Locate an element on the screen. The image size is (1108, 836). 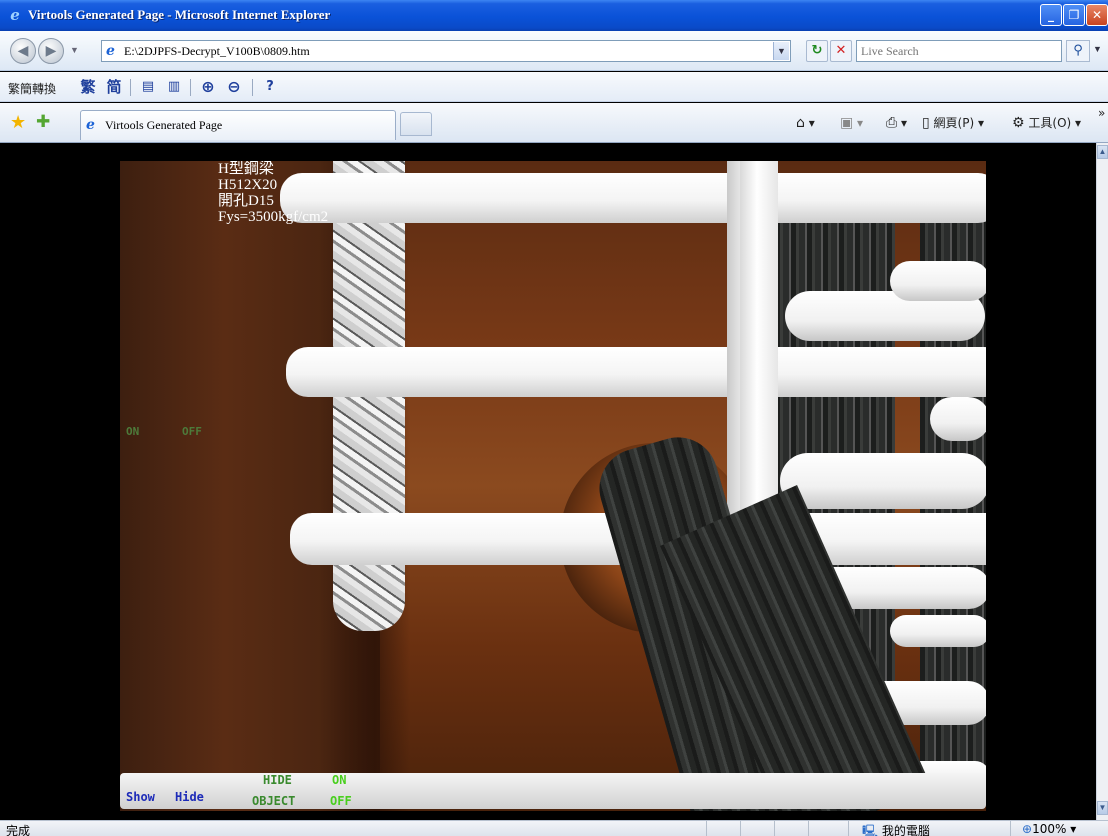
status-bar: 完成 🖳 我的電腦 ⊕100% ▾ is located at coordinates (554, 828).